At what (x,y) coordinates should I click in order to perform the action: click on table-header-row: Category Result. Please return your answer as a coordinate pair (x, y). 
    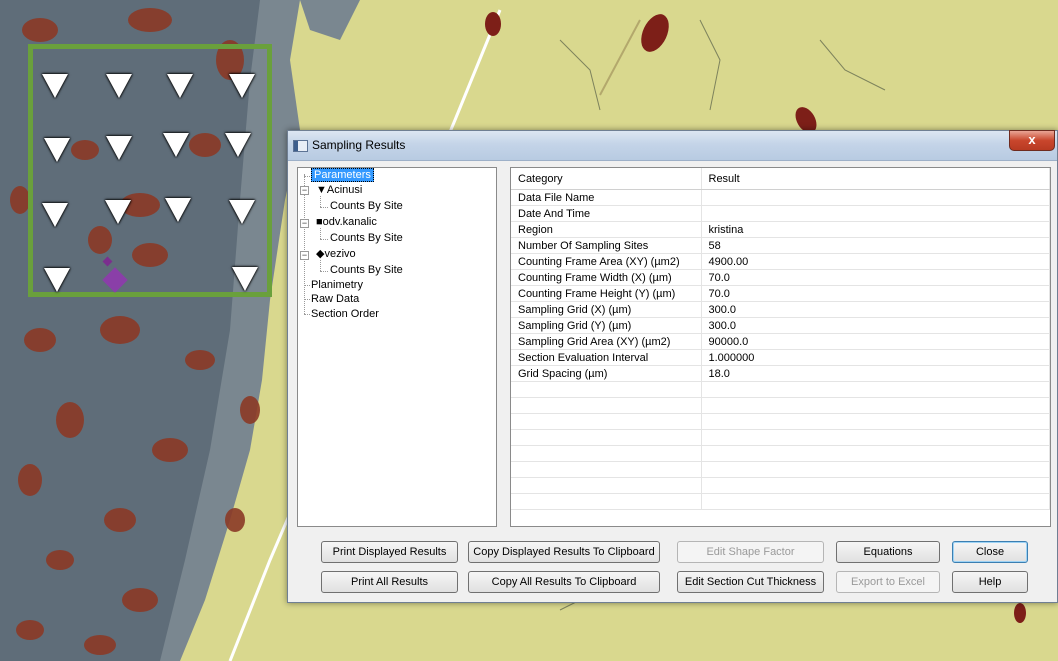
    Looking at the image, I should click on (780, 179).